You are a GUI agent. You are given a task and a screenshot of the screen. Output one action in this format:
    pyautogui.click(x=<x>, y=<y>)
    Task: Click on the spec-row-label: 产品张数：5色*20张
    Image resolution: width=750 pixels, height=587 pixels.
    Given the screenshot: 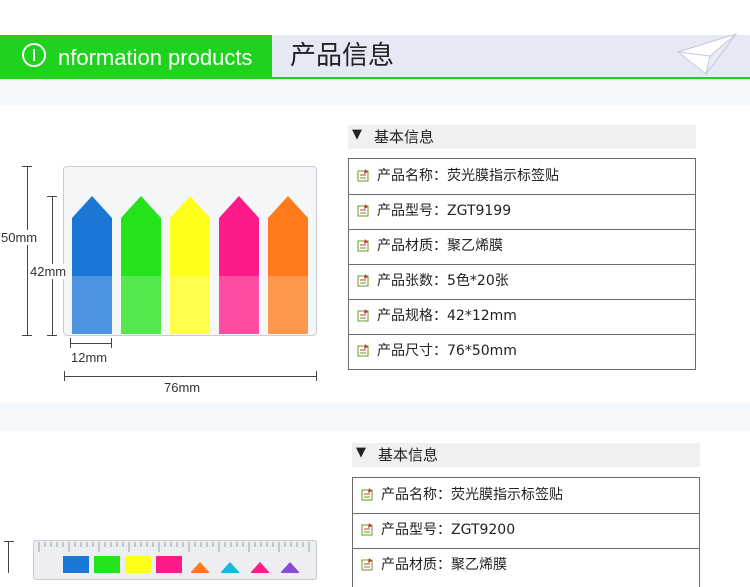 What is the action you would take?
    pyautogui.click(x=443, y=281)
    